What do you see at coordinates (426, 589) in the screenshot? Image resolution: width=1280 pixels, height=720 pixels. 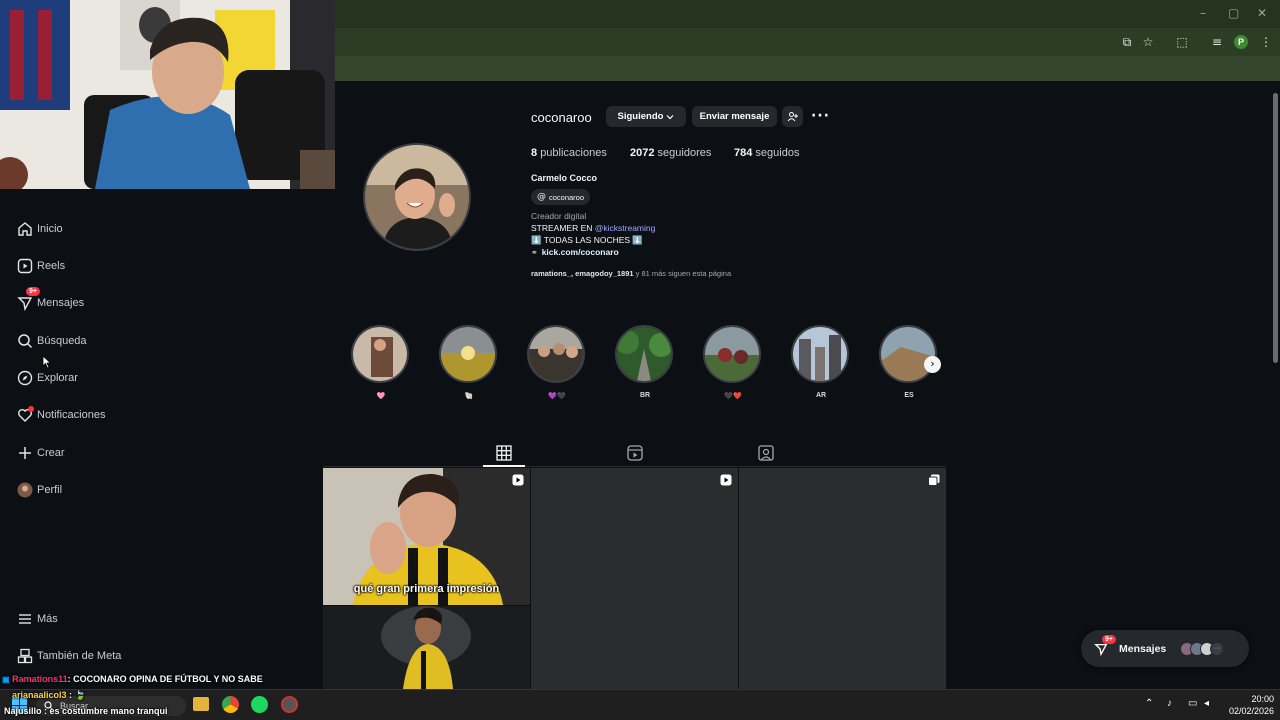 I see `post-caption: qué gran primera impresión` at bounding box center [426, 589].